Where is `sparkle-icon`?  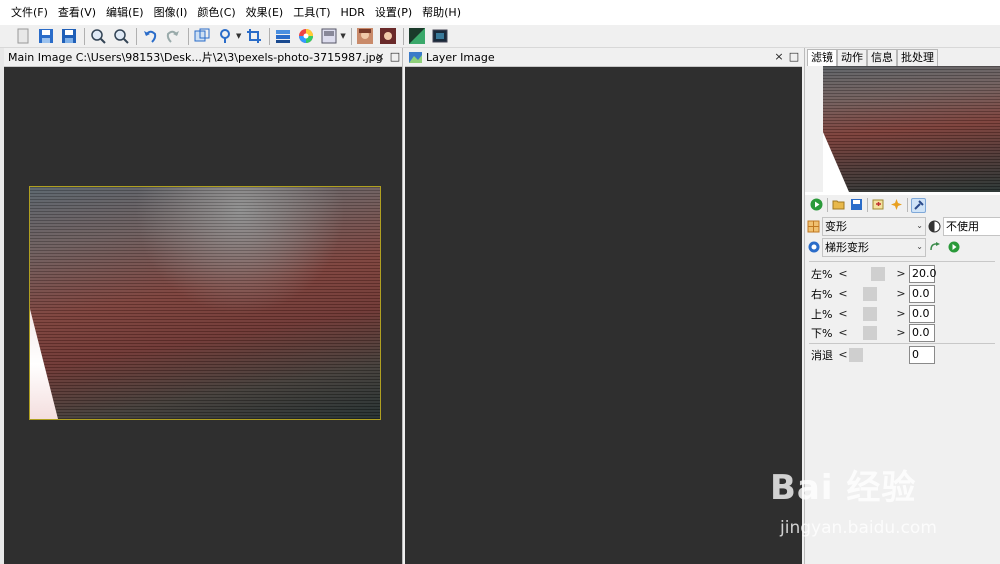 sparkle-icon is located at coordinates (896, 205).